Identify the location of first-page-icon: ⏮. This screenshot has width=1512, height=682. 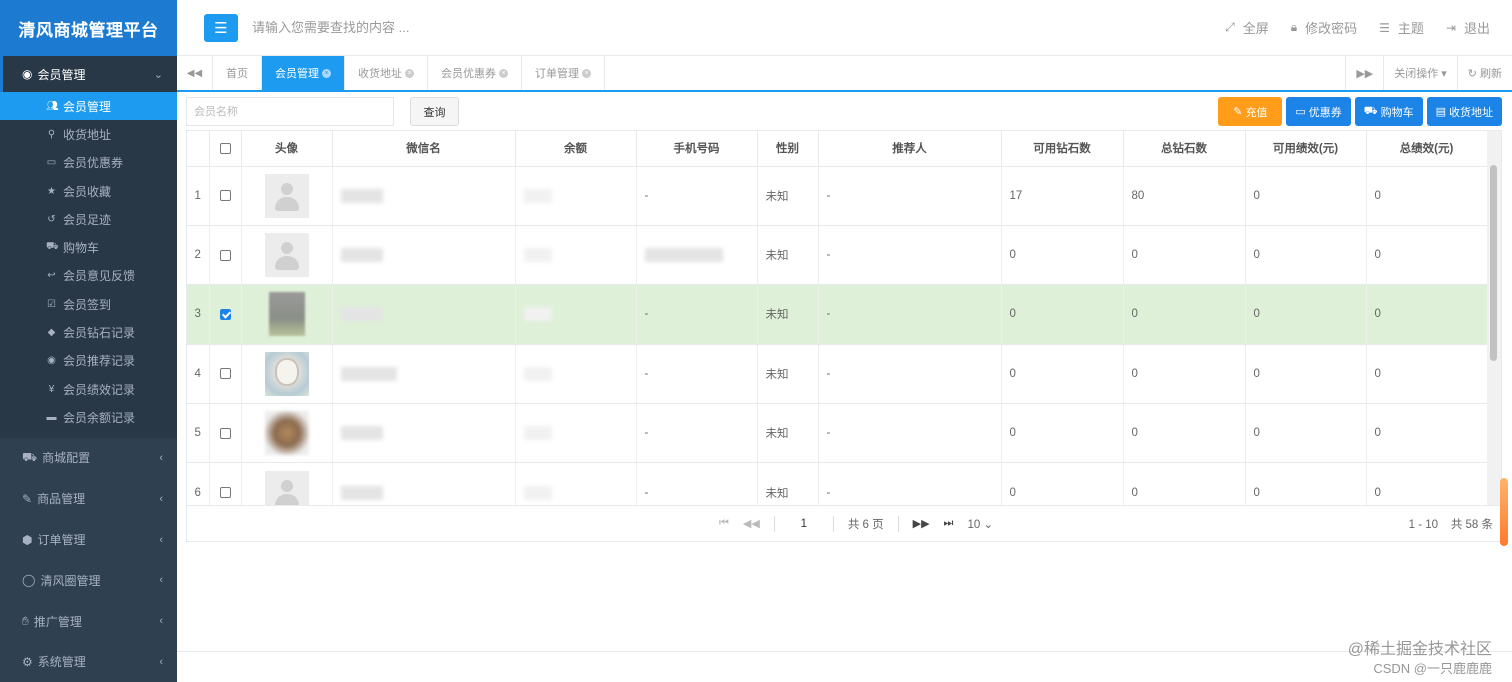
(724, 523).